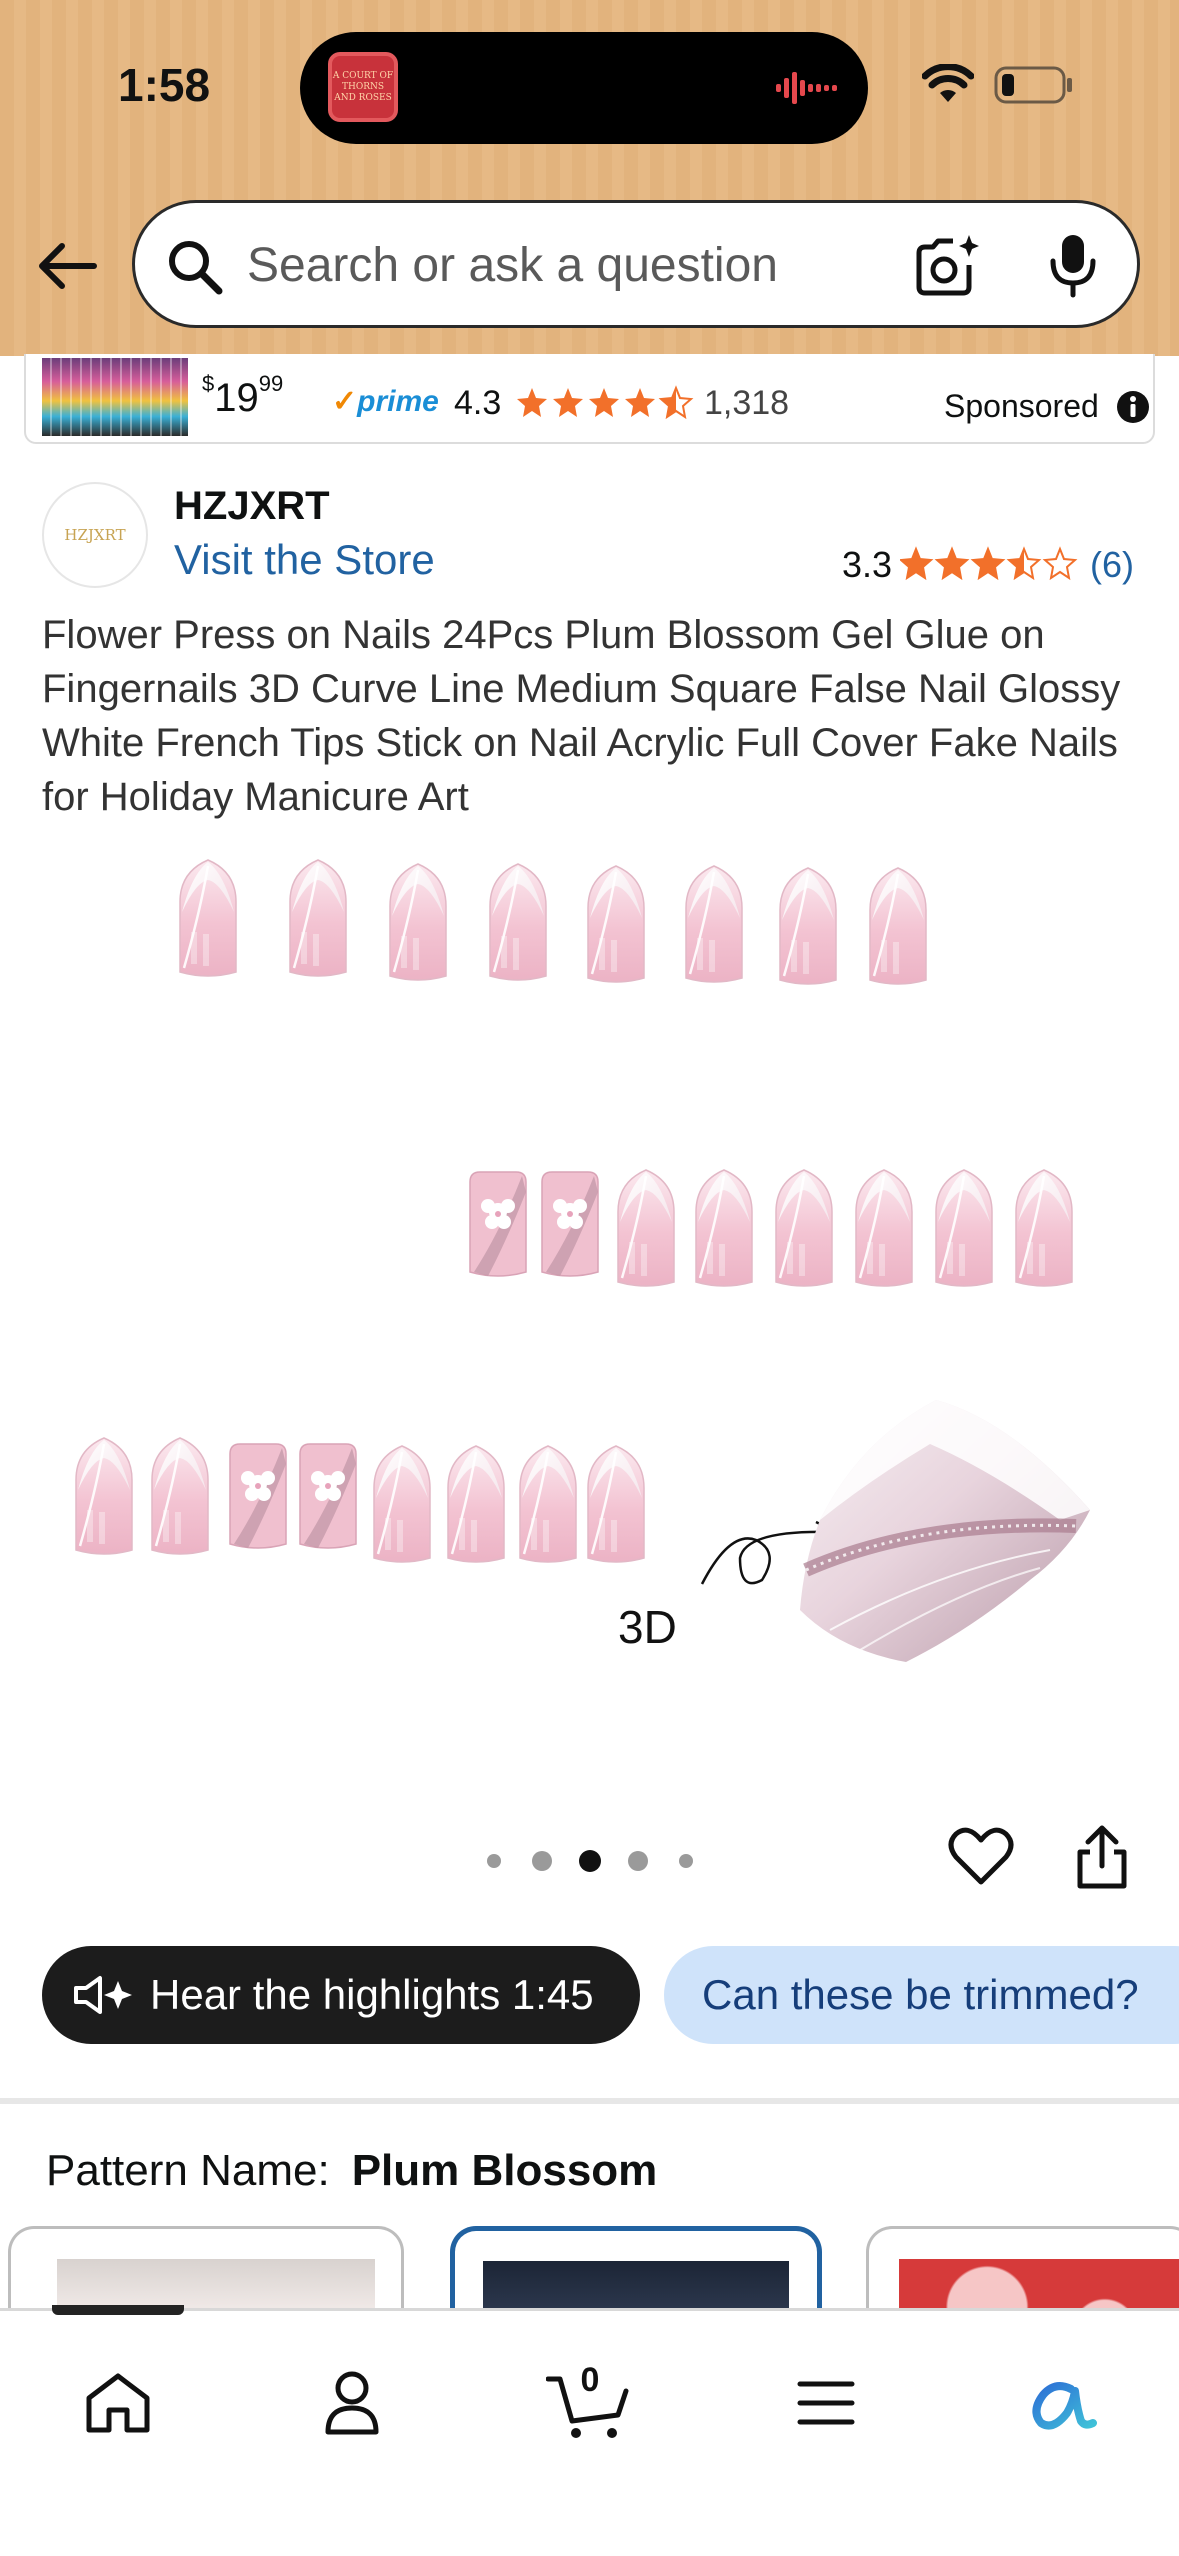 The height and width of the screenshot is (2556, 1179). What do you see at coordinates (1073, 265) in the screenshot?
I see `microphone-icon` at bounding box center [1073, 265].